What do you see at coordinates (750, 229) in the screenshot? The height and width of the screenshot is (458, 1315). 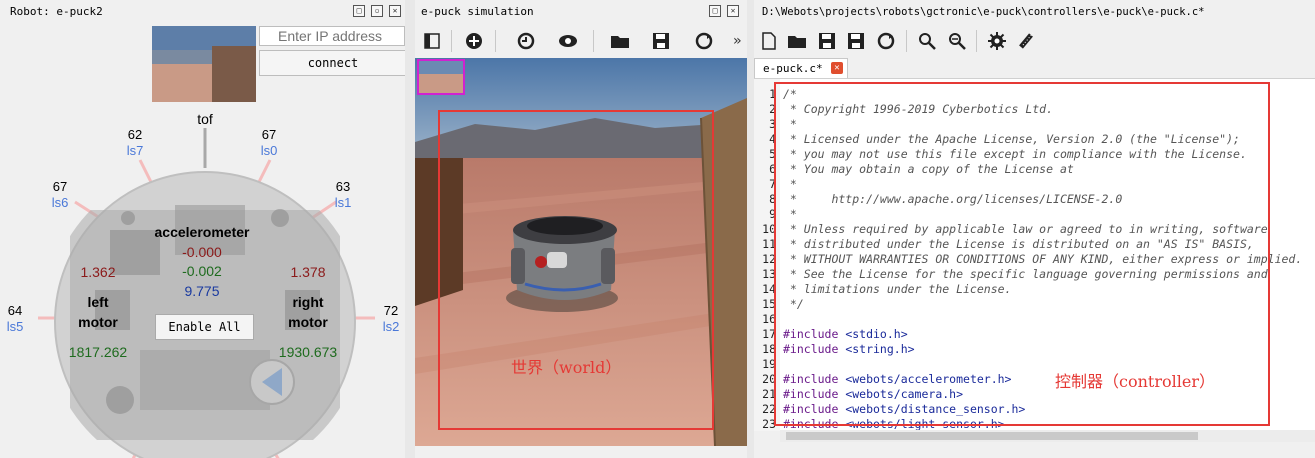 I see `splitter-right` at bounding box center [750, 229].